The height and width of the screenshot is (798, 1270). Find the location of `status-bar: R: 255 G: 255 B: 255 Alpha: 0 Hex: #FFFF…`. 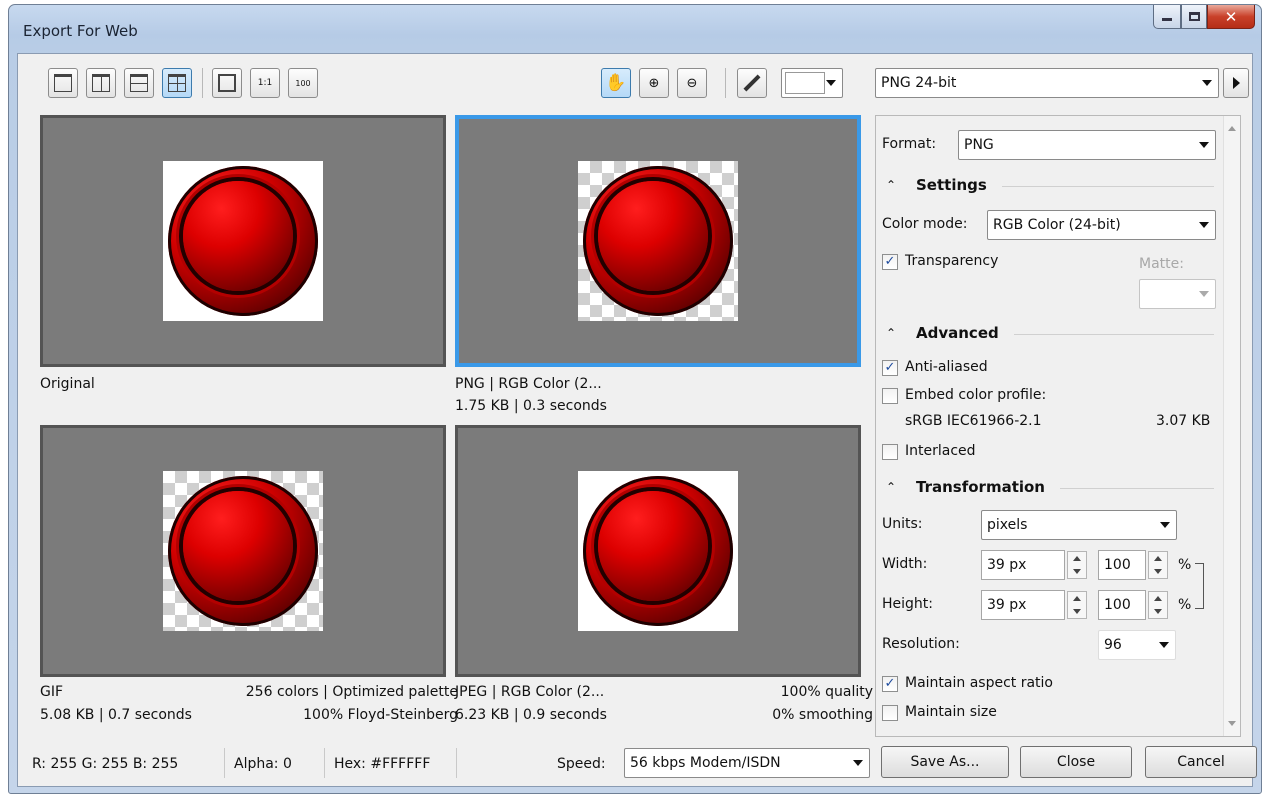

status-bar: R: 255 G: 255 B: 255 Alpha: 0 Hex: #FFFF… is located at coordinates (444, 764).